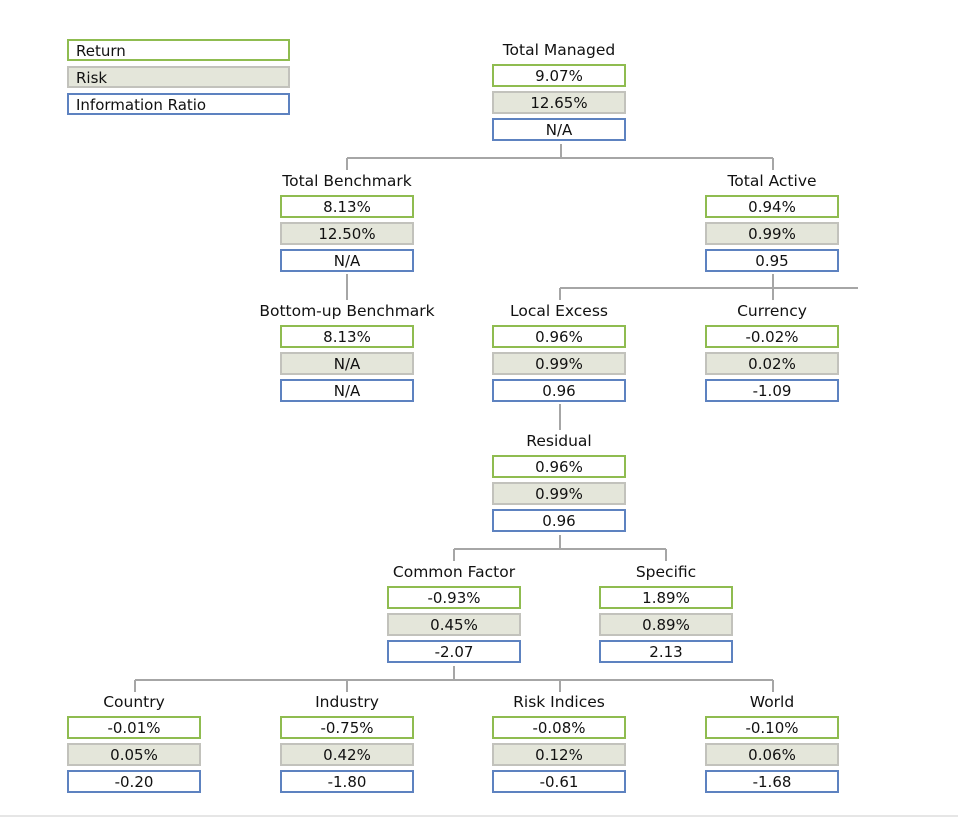 The width and height of the screenshot is (958, 818). What do you see at coordinates (347, 181) in the screenshot?
I see `node-title: Total Benchmark` at bounding box center [347, 181].